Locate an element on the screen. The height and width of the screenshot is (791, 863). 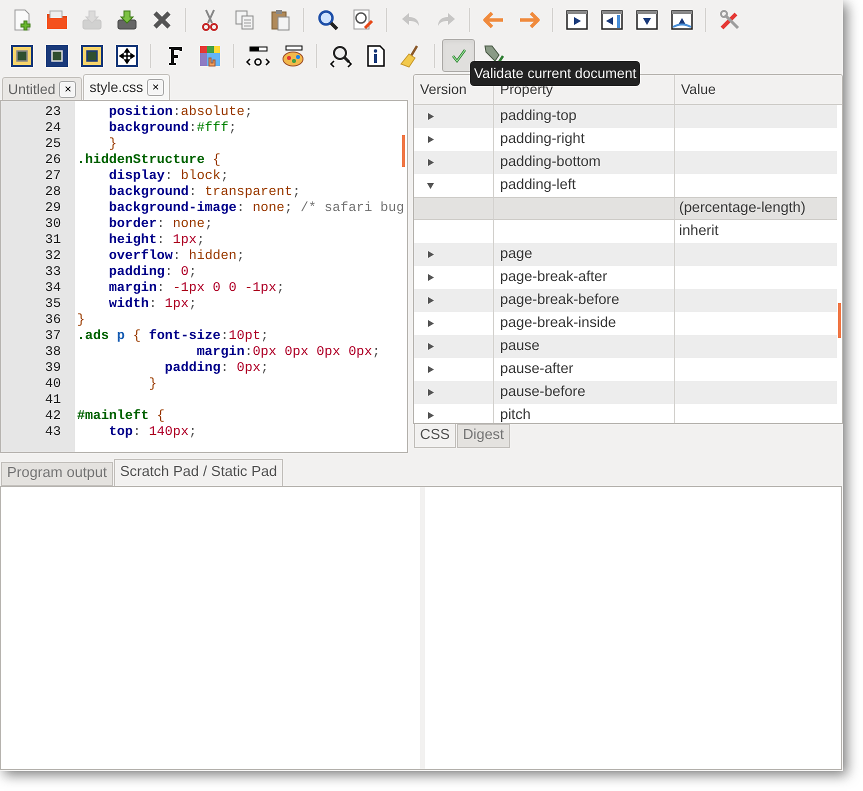
line-number: 41 is located at coordinates (52, 400).